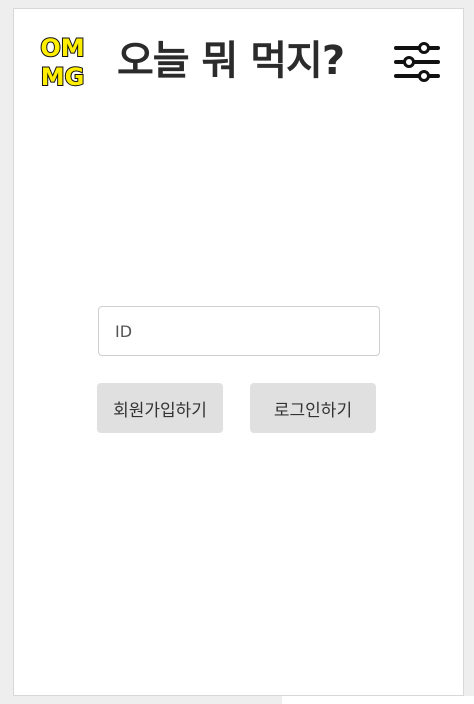 This screenshot has width=474, height=704. Describe the element at coordinates (231, 61) in the screenshot. I see `page-title: 오늘 뭐 먹지?` at that location.